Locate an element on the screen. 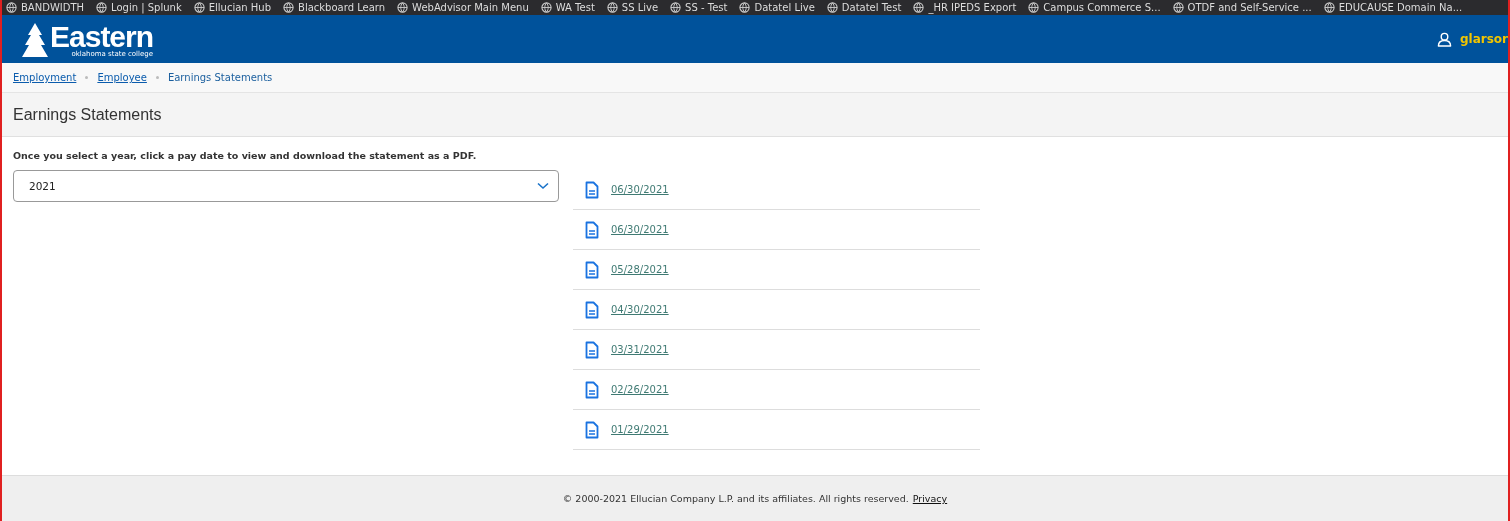 This screenshot has height=521, width=1510. breadcrumb-link: Employee is located at coordinates (122, 77).